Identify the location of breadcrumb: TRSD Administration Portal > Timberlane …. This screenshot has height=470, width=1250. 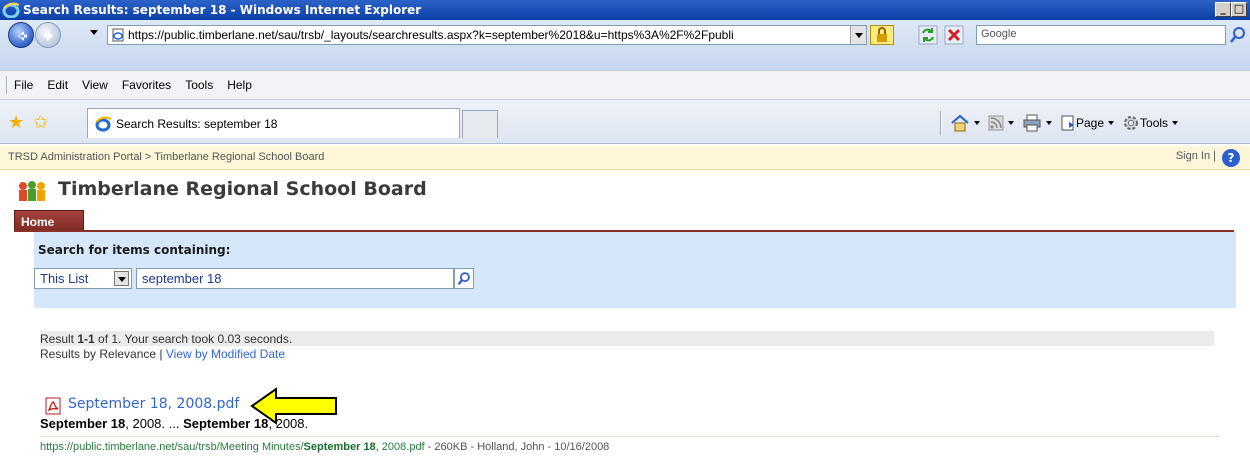
(625, 158).